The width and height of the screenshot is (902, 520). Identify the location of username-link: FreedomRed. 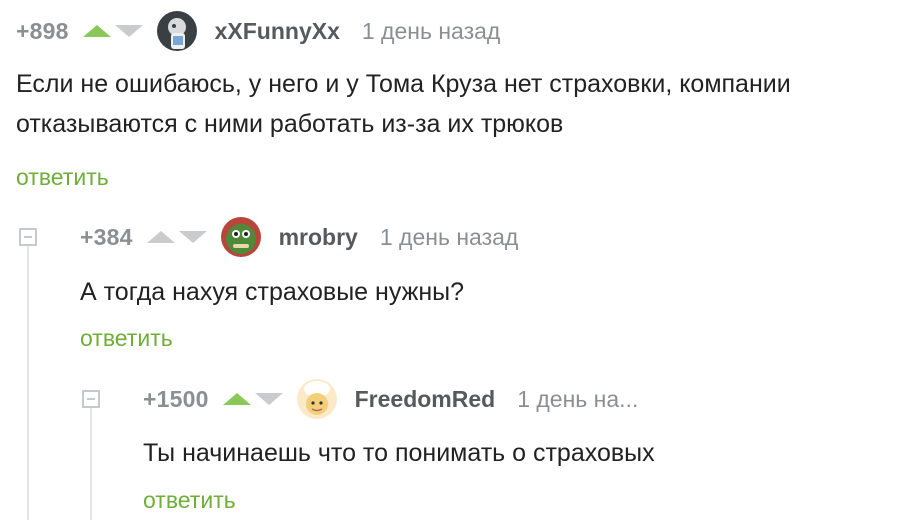
(425, 399).